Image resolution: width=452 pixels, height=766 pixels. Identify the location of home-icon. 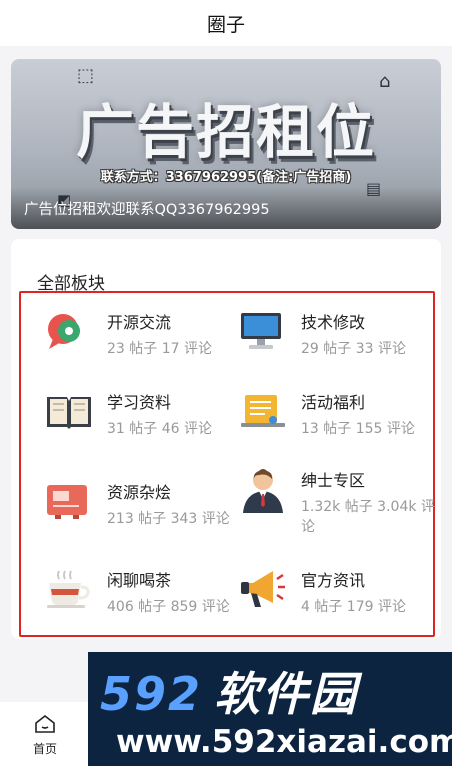
(45, 723).